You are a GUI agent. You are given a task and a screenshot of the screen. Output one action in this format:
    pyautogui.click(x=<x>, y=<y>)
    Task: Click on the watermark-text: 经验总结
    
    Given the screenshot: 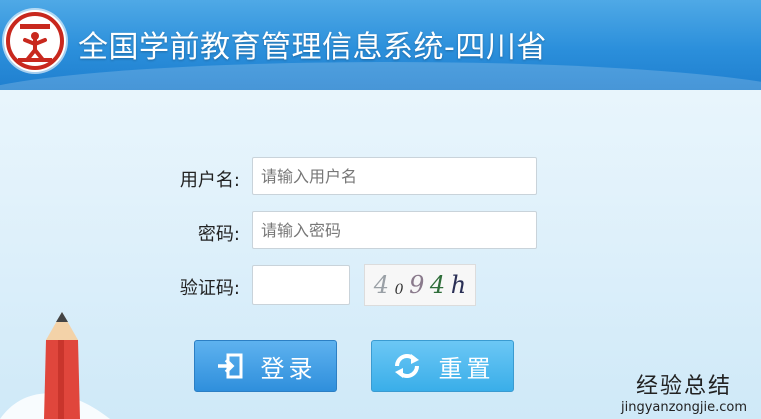 What is the action you would take?
    pyautogui.click(x=683, y=386)
    